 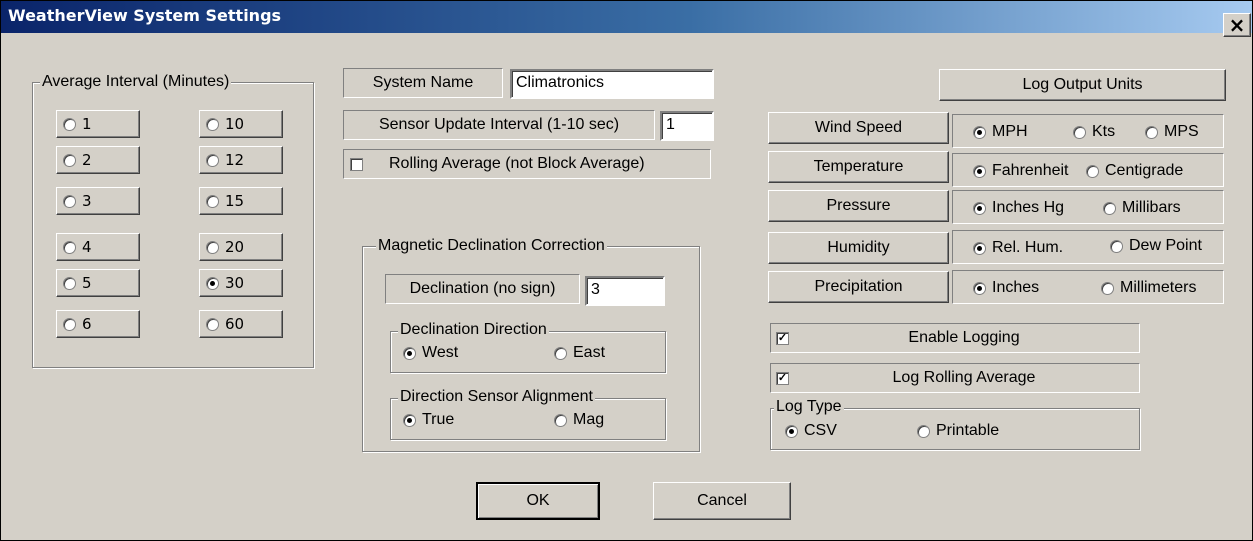 What do you see at coordinates (473, 330) in the screenshot?
I see `declination-direction-legend: Declination Direction` at bounding box center [473, 330].